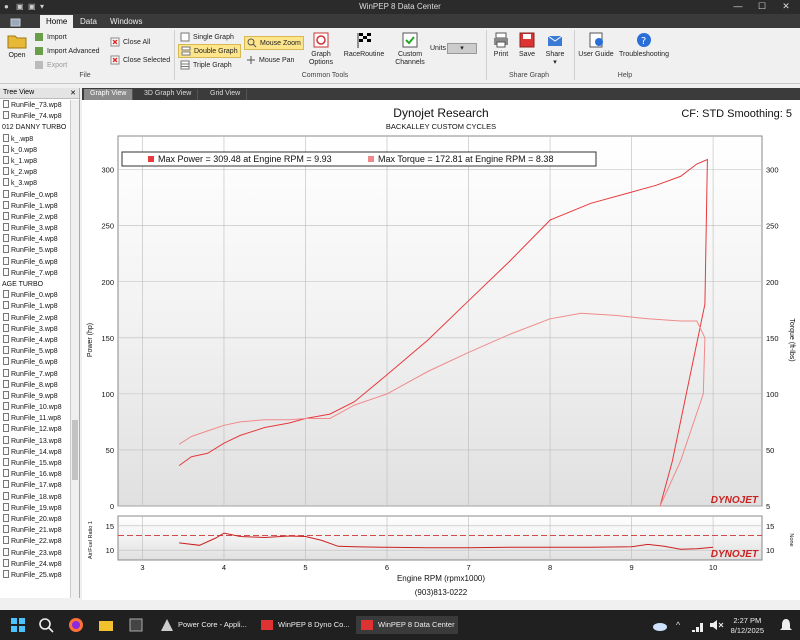  Describe the element at coordinates (747, 626) in the screenshot. I see `system-clock: 2:27 PM 8/12/2025` at that location.